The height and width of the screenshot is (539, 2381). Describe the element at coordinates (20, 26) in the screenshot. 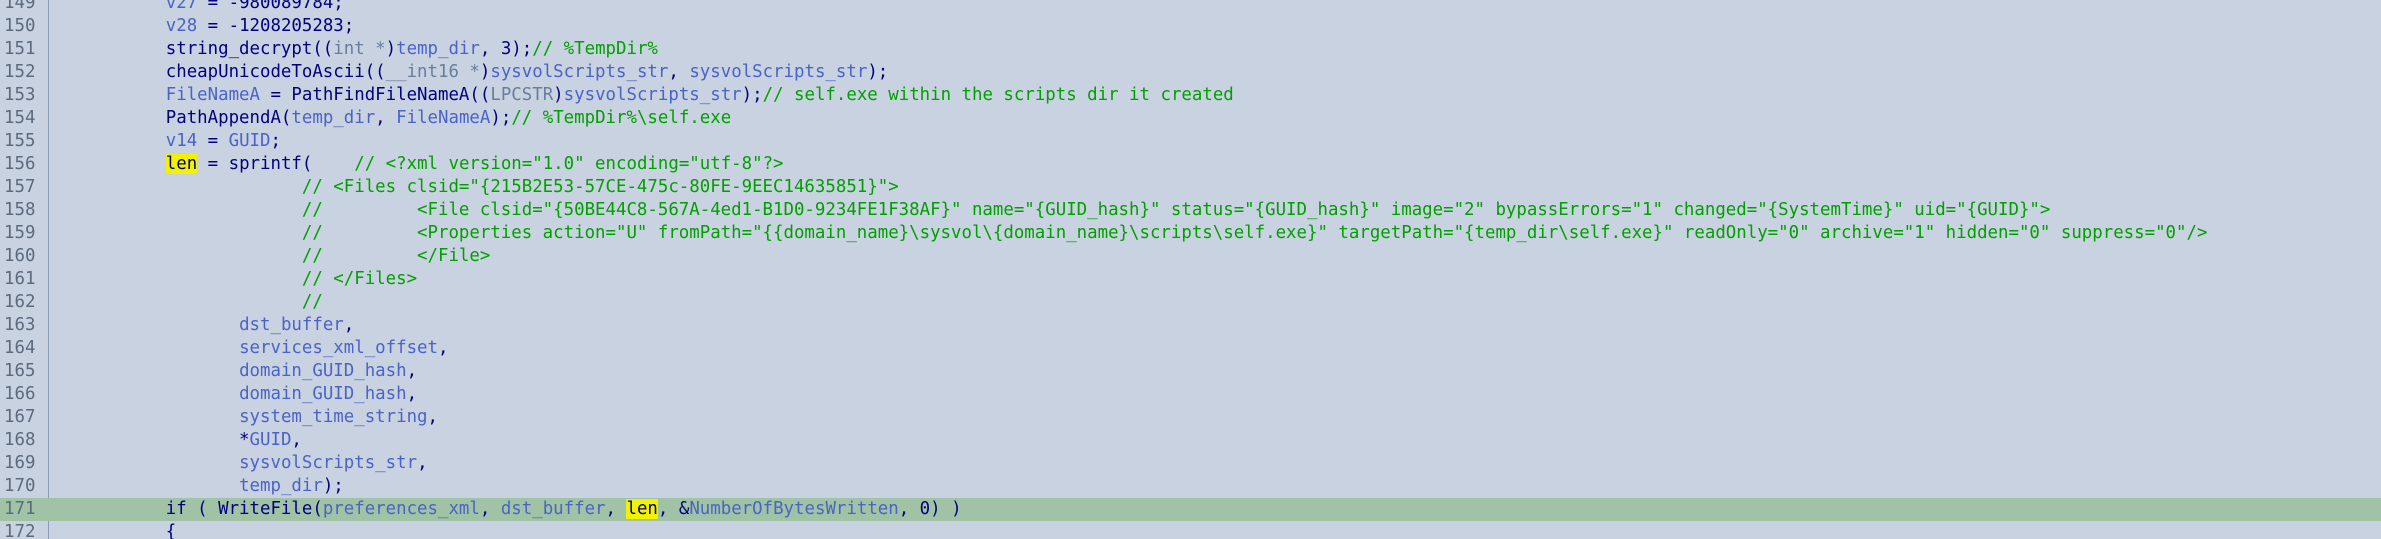

I see `line-number: 150` at that location.